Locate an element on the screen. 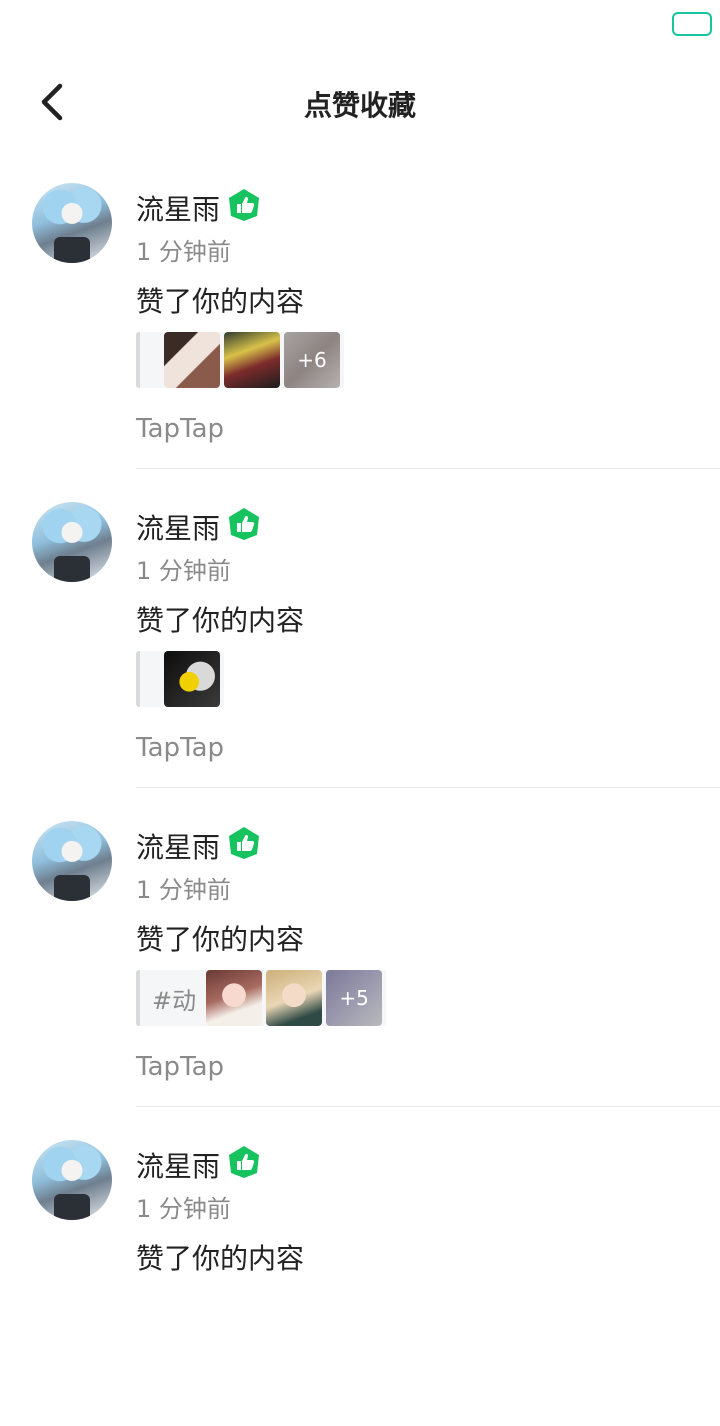 Image resolution: width=720 pixels, height=1426 pixels. content-preview: +6 is located at coordinates (240, 360).